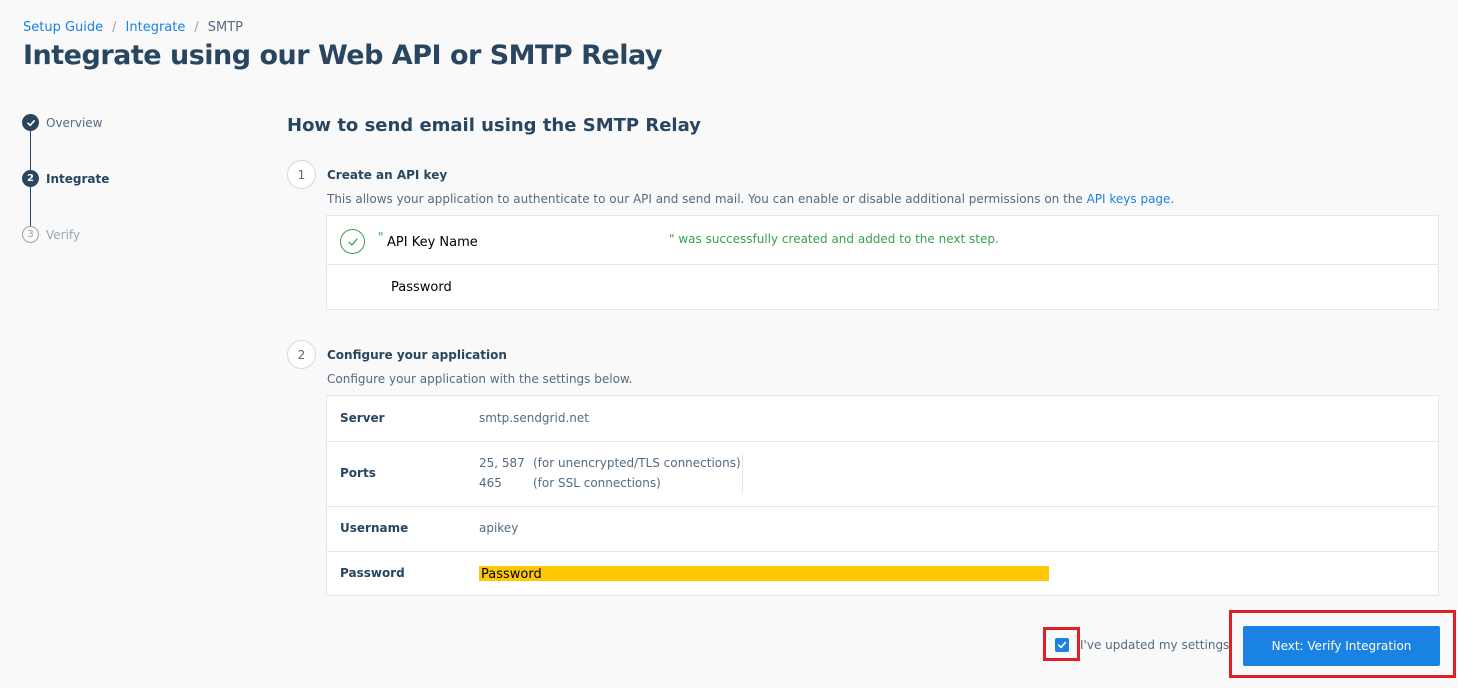 The height and width of the screenshot is (688, 1458). I want to click on password-value: Password, so click(764, 574).